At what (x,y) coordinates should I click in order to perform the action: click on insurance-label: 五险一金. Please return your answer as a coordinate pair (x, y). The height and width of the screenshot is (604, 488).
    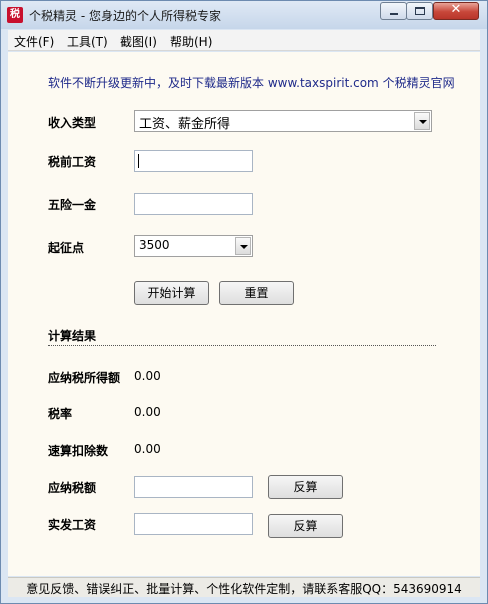
    Looking at the image, I should click on (72, 205).